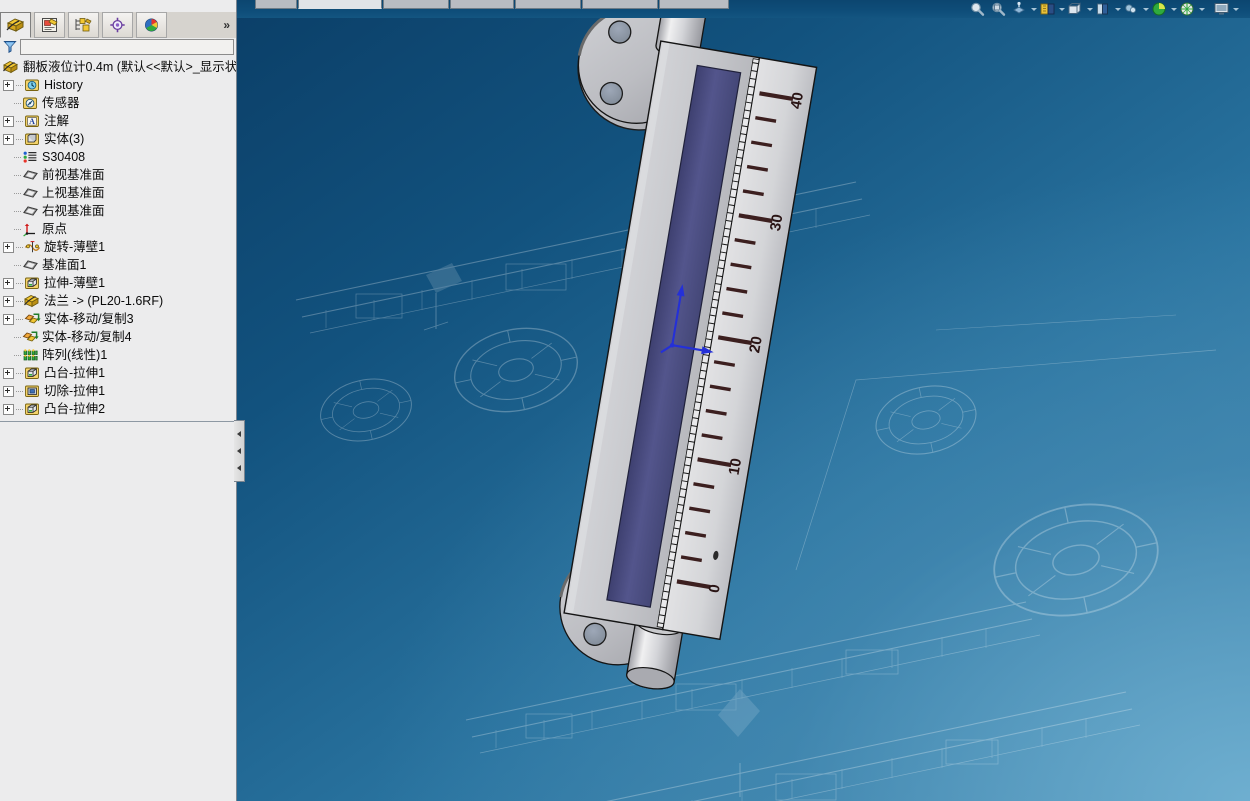 Image resolution: width=1250 pixels, height=801 pixels. What do you see at coordinates (32, 301) in the screenshot?
I see `part-document-icon` at bounding box center [32, 301].